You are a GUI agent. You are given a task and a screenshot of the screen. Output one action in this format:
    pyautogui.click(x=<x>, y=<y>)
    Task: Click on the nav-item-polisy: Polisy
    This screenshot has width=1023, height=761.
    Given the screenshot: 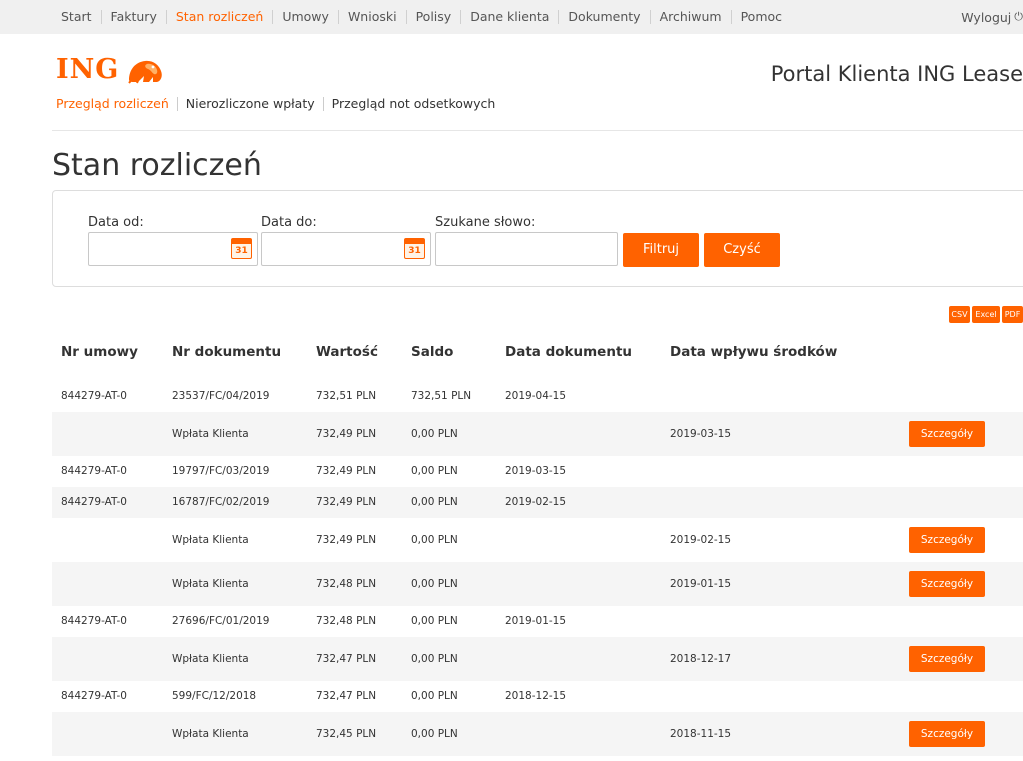 What is the action you would take?
    pyautogui.click(x=433, y=17)
    